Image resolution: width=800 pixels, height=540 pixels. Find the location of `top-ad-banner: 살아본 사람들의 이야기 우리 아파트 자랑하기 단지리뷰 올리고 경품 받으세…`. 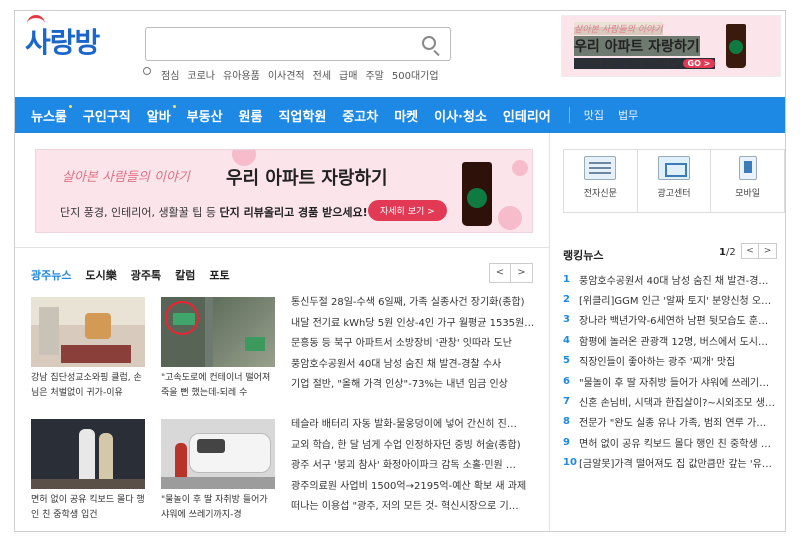

top-ad-banner: 살아본 사람들의 이야기 우리 아파트 자랑하기 단지리뷰 올리고 경품 받으세… is located at coordinates (671, 46).